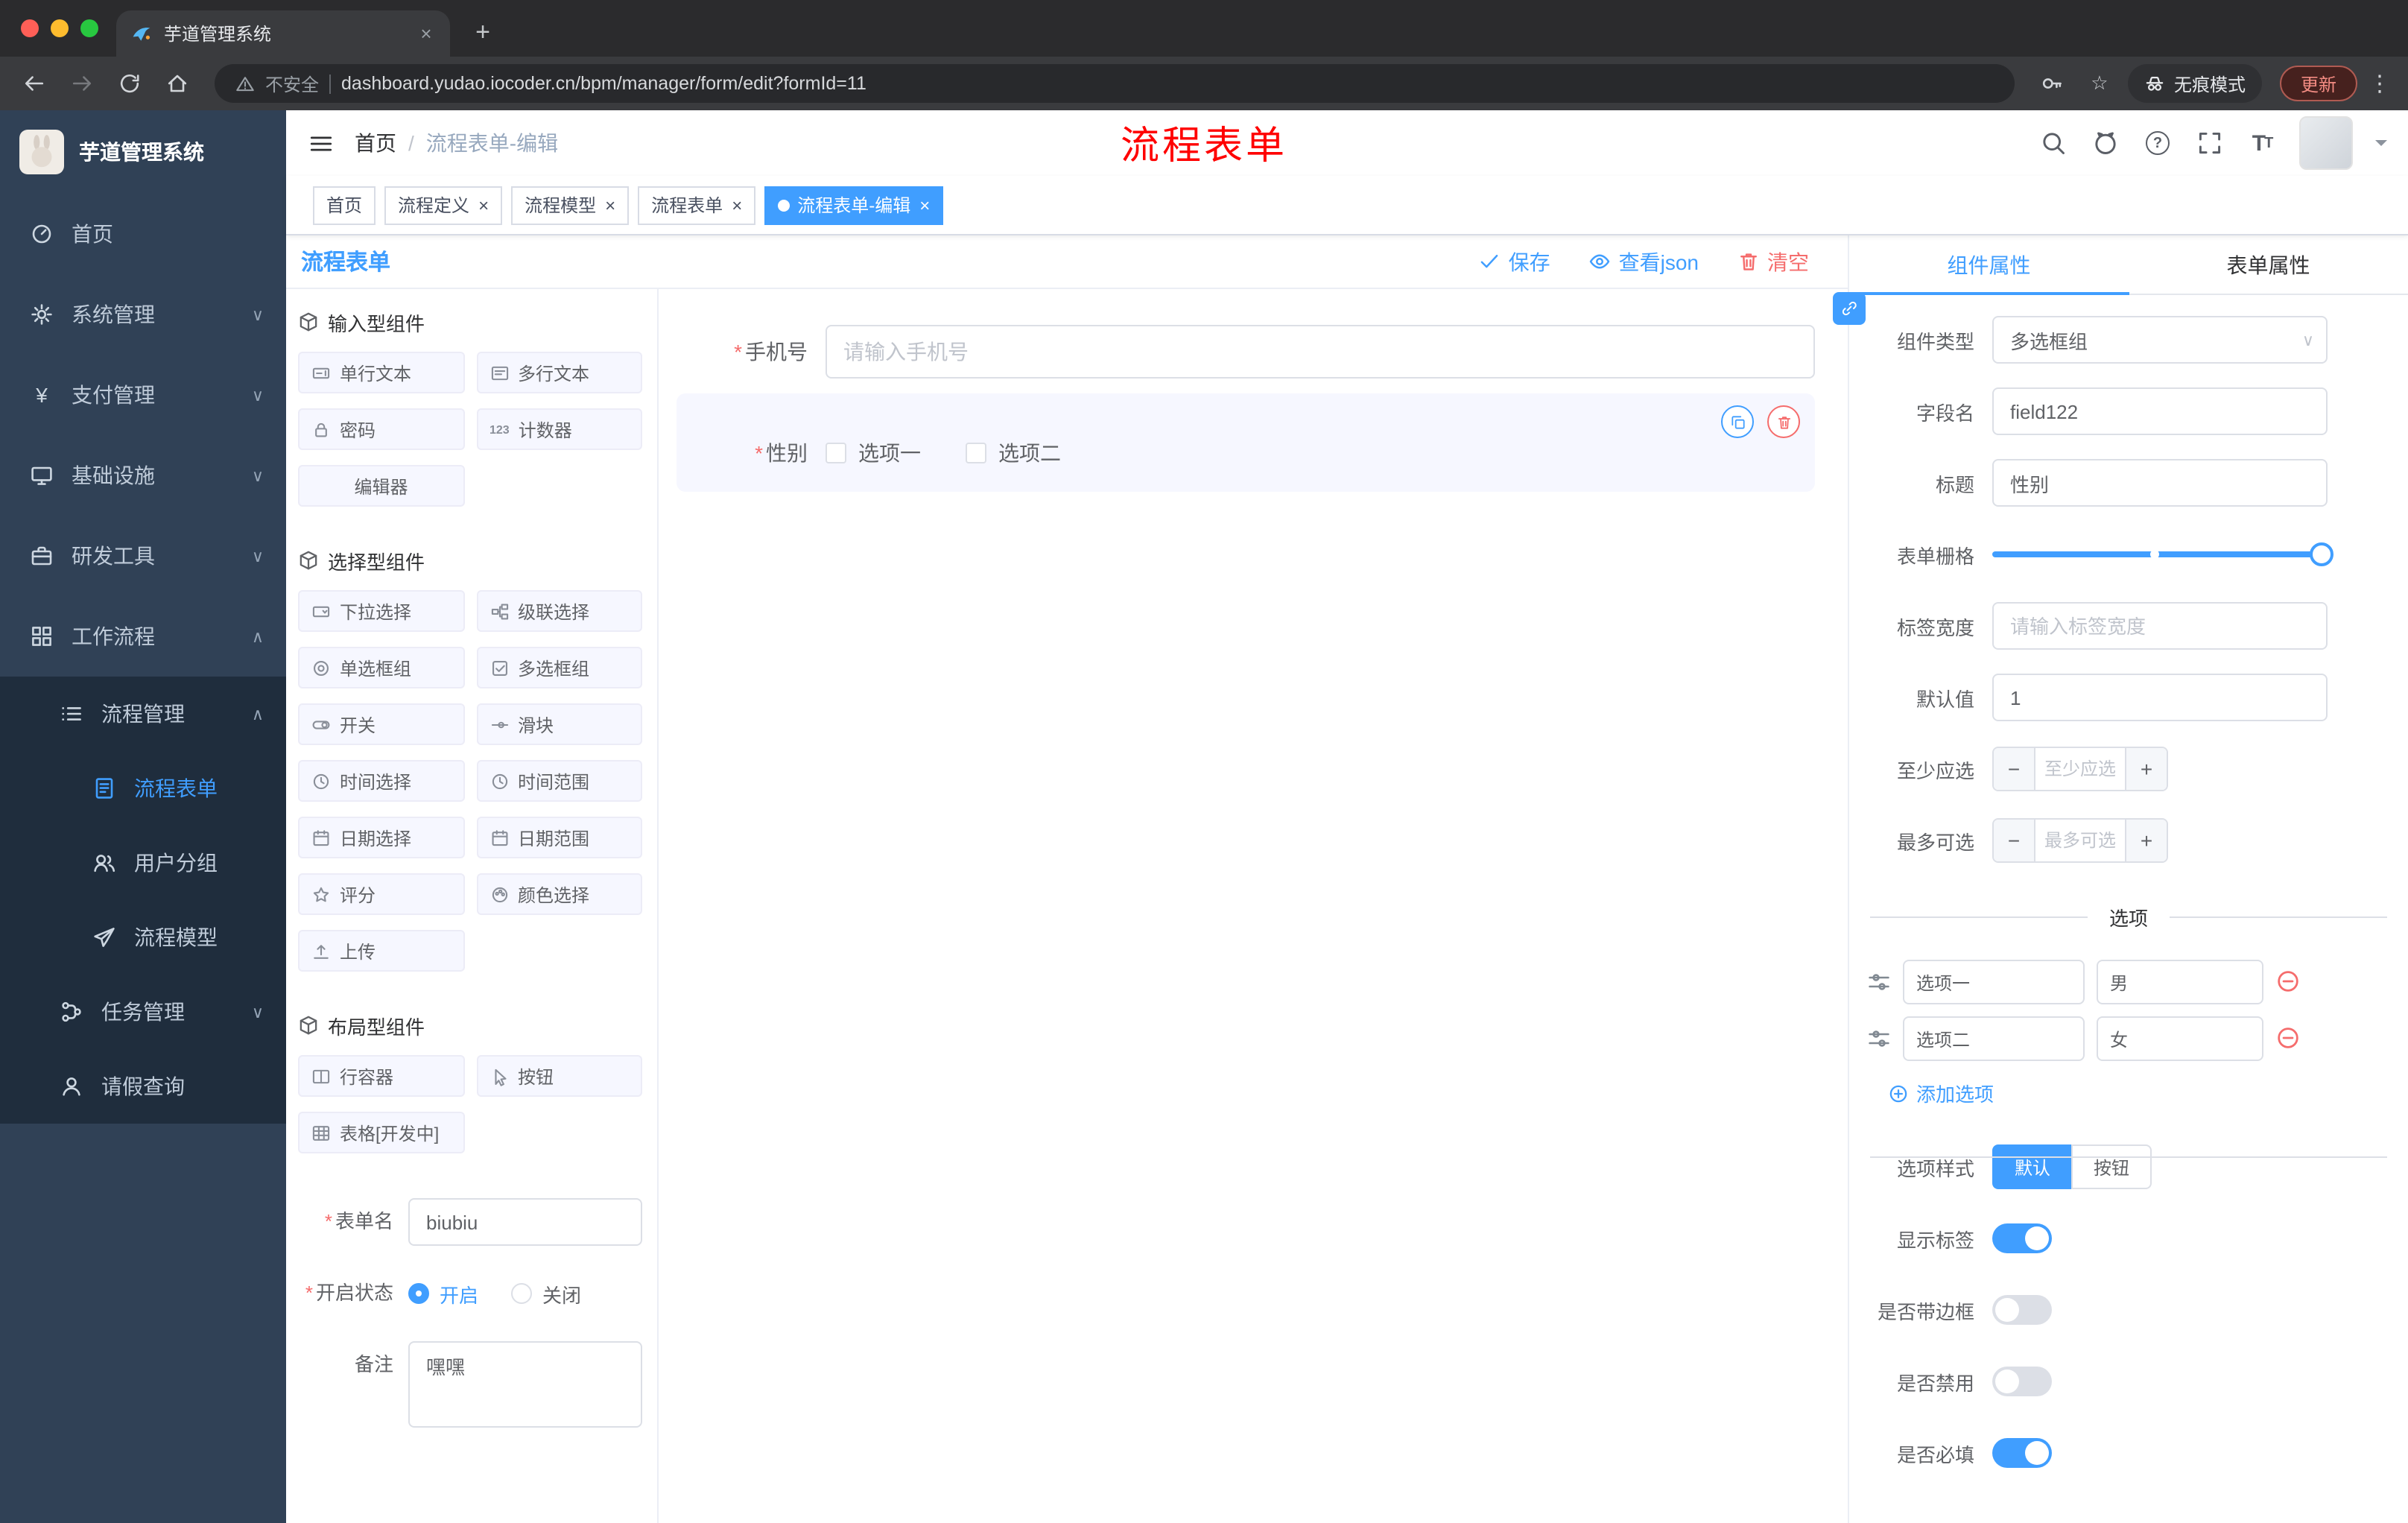 Image resolution: width=2408 pixels, height=1523 pixels. What do you see at coordinates (381, 611) in the screenshot?
I see `palette-item-dropdown-select: 下拉选择` at bounding box center [381, 611].